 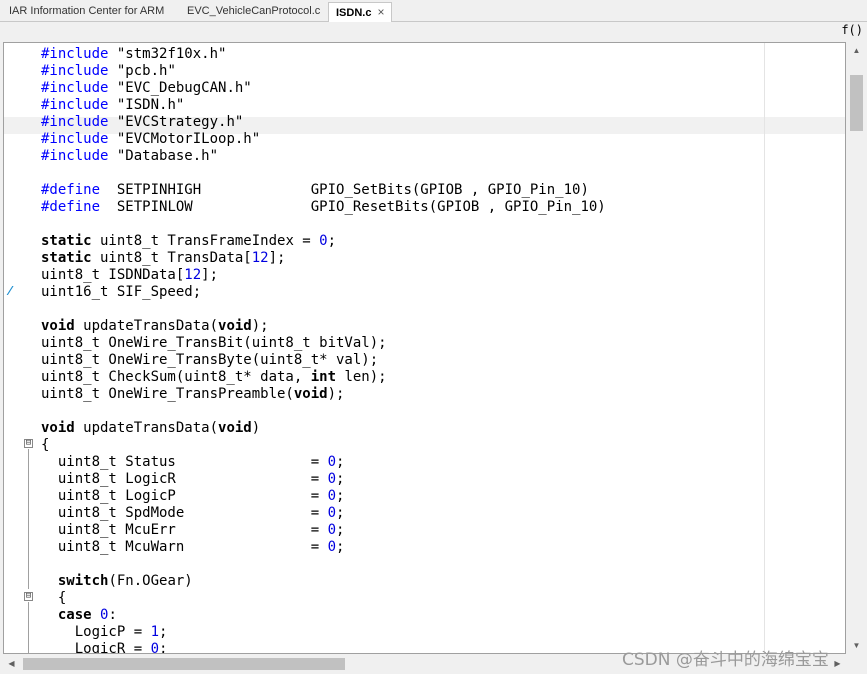 I want to click on code-token: "ISDN.h", so click(x=146, y=105).